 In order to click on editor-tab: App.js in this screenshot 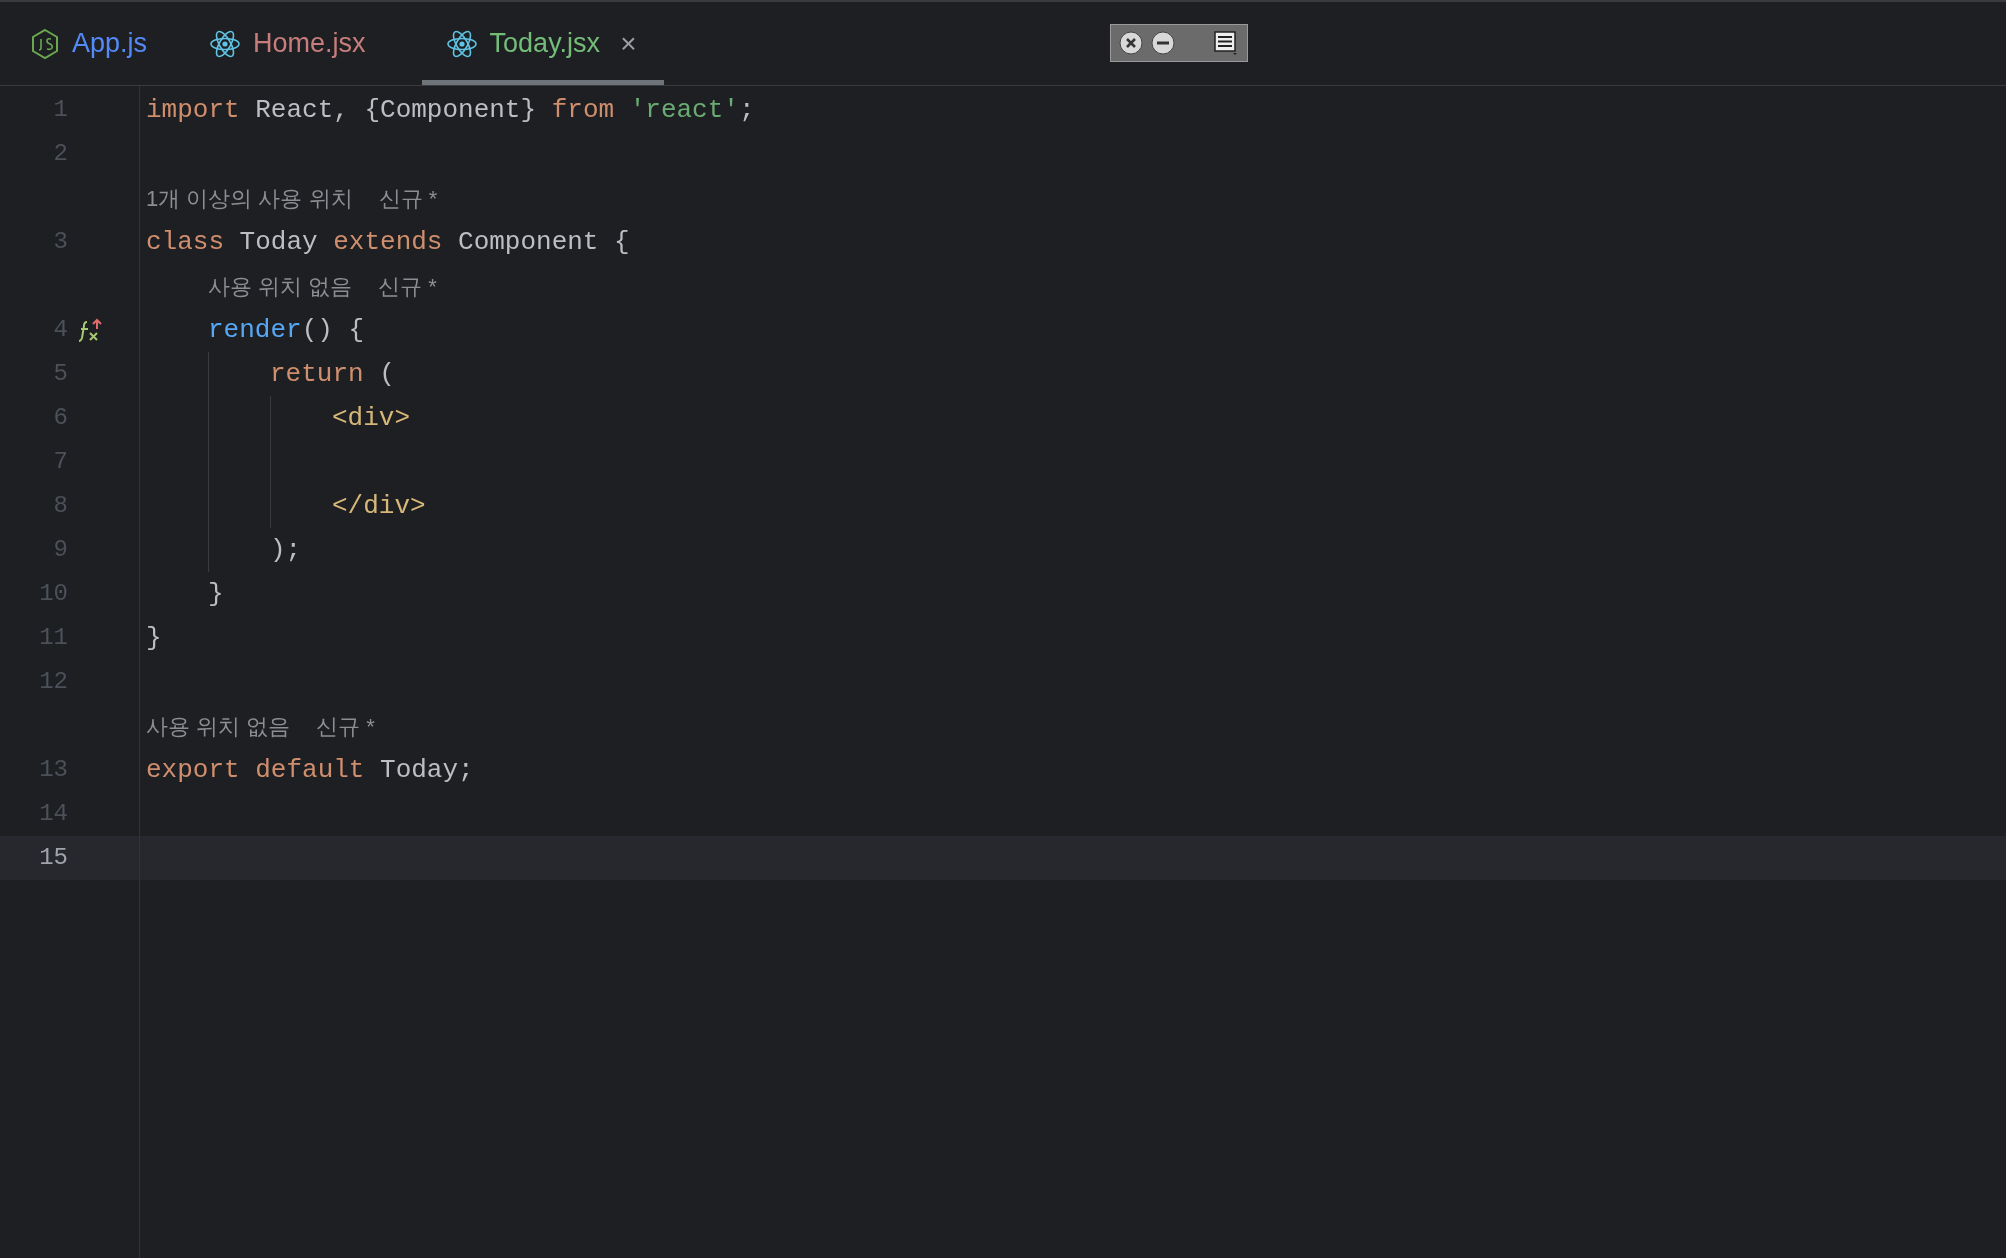, I will do `click(89, 43)`.